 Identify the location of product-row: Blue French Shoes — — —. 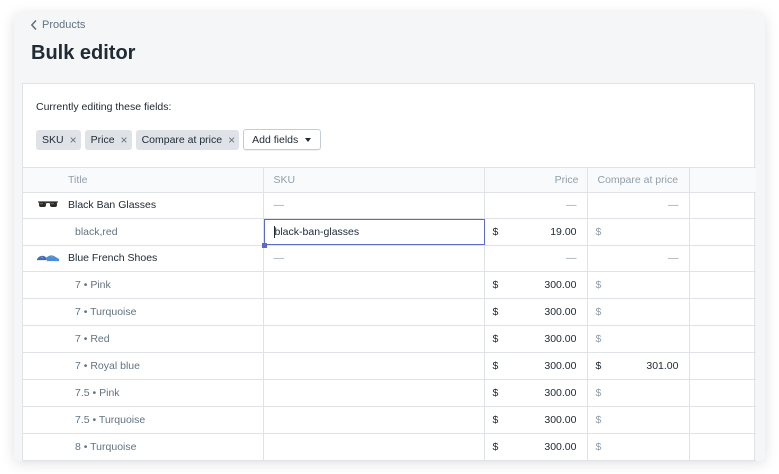
(389, 258).